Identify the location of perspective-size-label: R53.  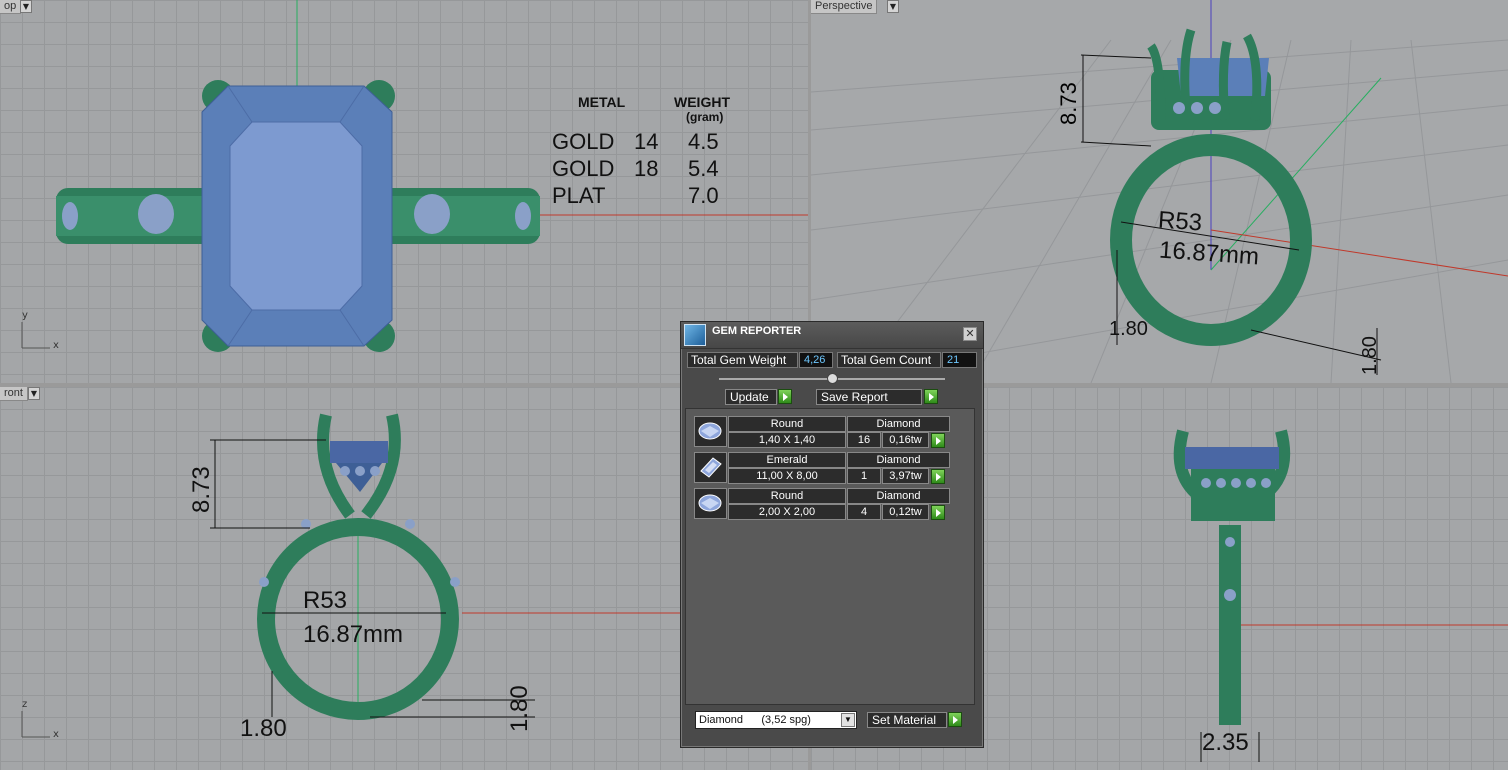
(1180, 221).